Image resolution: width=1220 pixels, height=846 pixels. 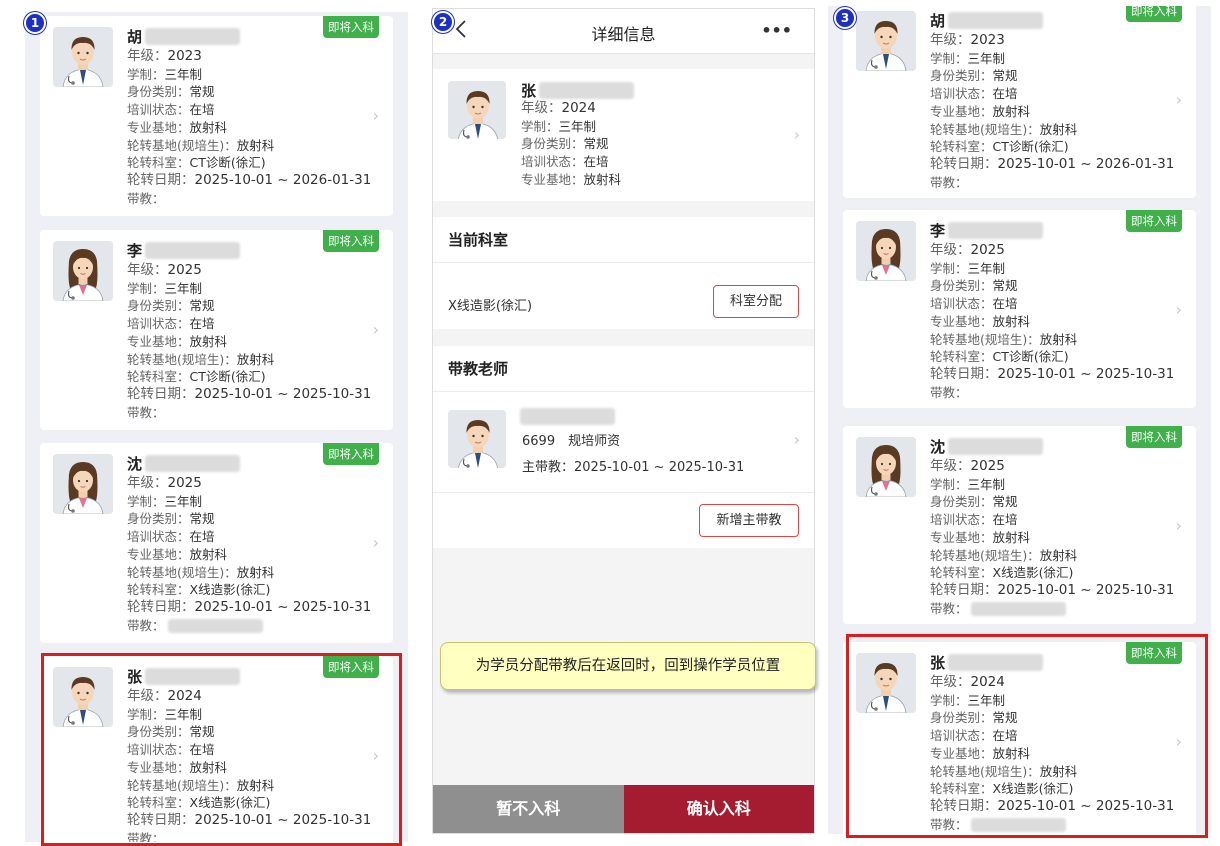 I want to click on info-row: 培训状态：在培, so click(x=571, y=162).